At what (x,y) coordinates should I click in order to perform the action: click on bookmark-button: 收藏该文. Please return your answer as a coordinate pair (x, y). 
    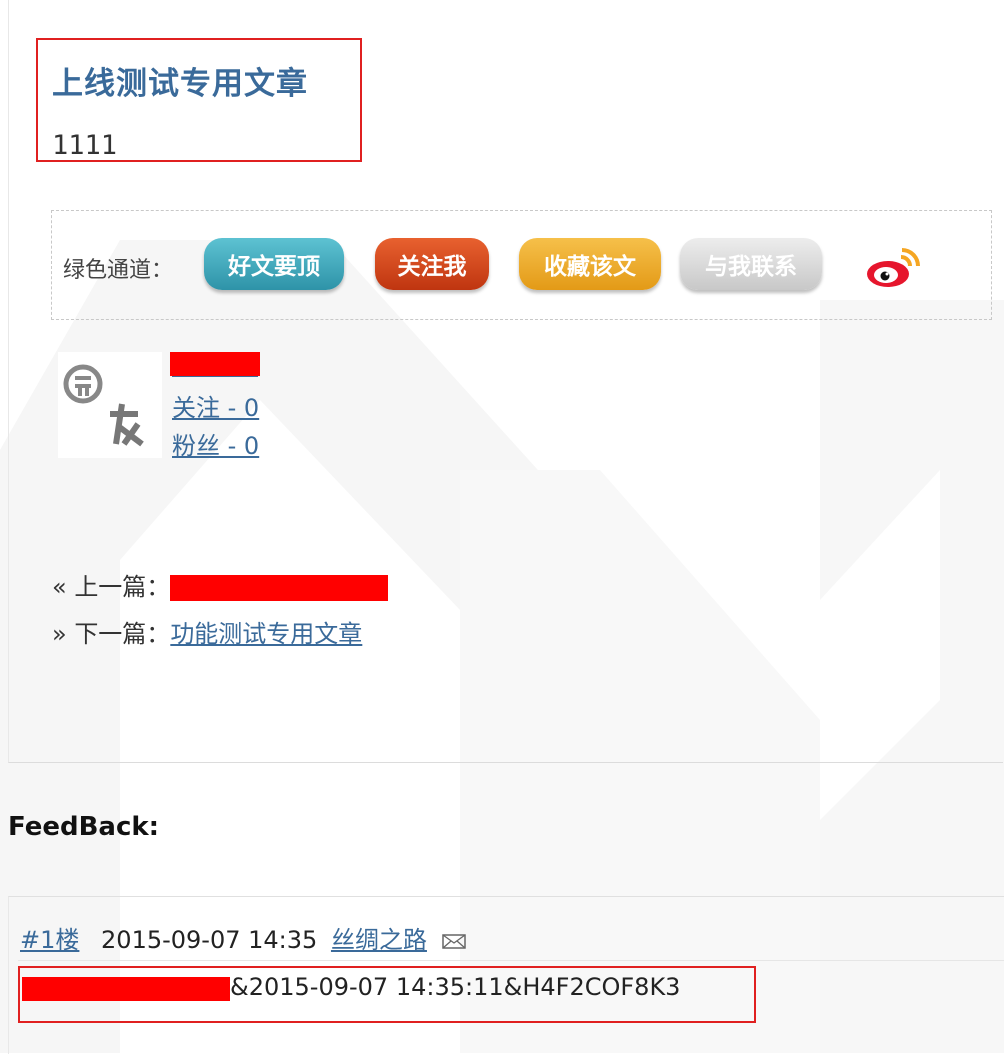
    Looking at the image, I should click on (590, 264).